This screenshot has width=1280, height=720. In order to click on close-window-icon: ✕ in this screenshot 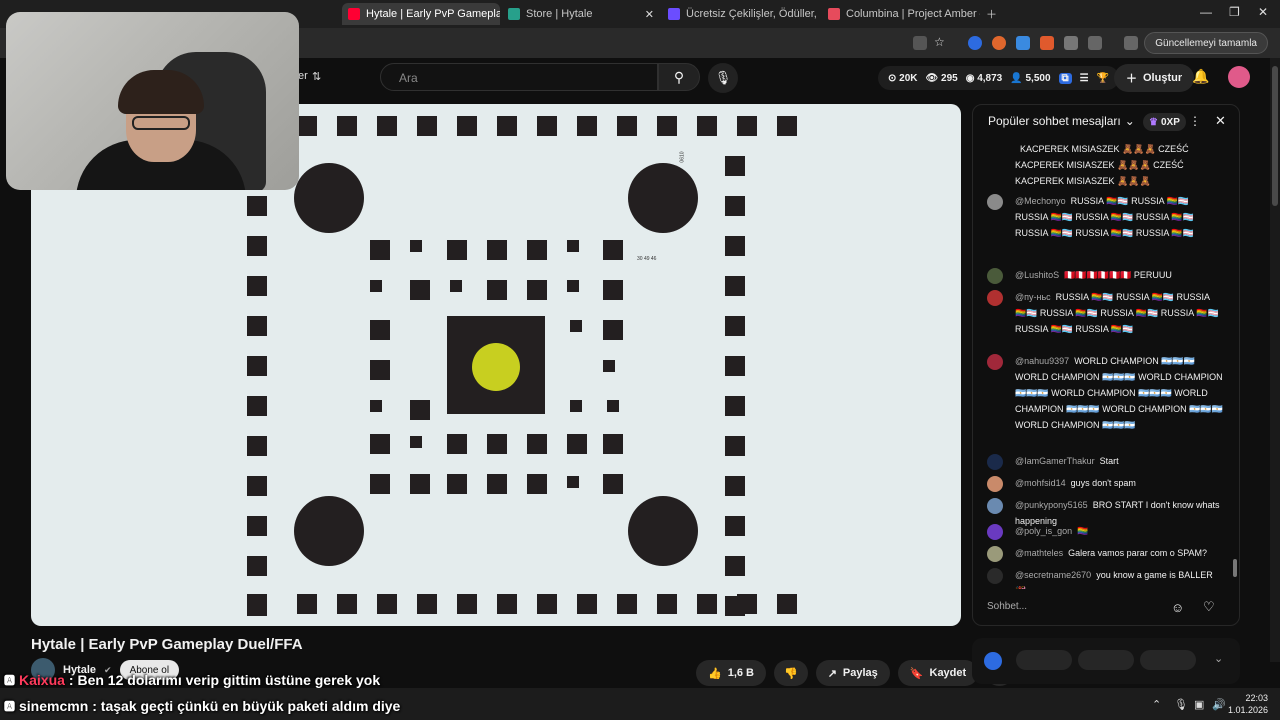, I will do `click(1263, 12)`.